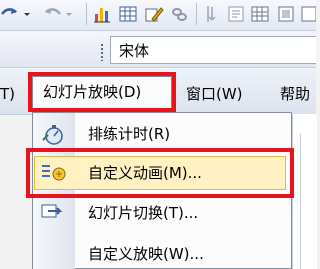 The width and height of the screenshot is (320, 269). I want to click on undo-icon, so click(10, 14).